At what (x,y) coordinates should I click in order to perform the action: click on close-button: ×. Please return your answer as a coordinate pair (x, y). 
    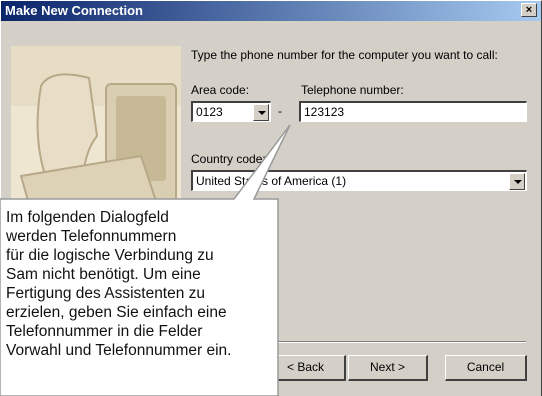
    Looking at the image, I should click on (529, 10).